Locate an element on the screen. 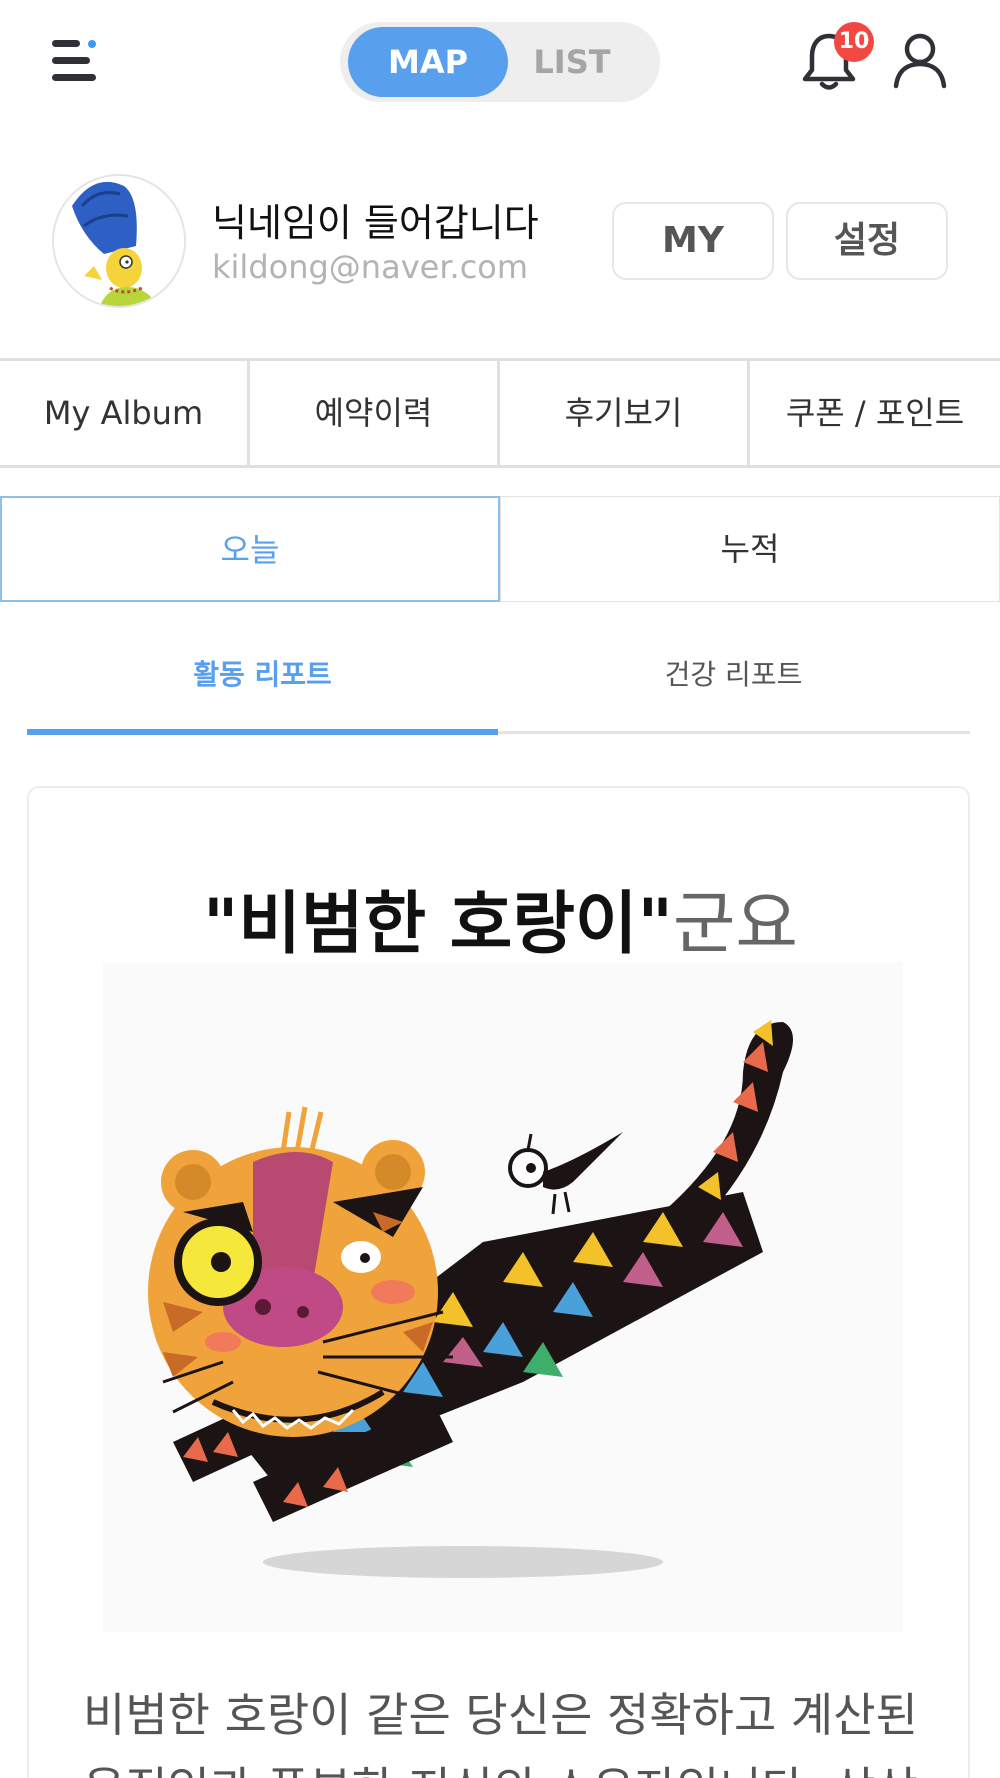  profile-email: kildong@naver.com is located at coordinates (370, 267).